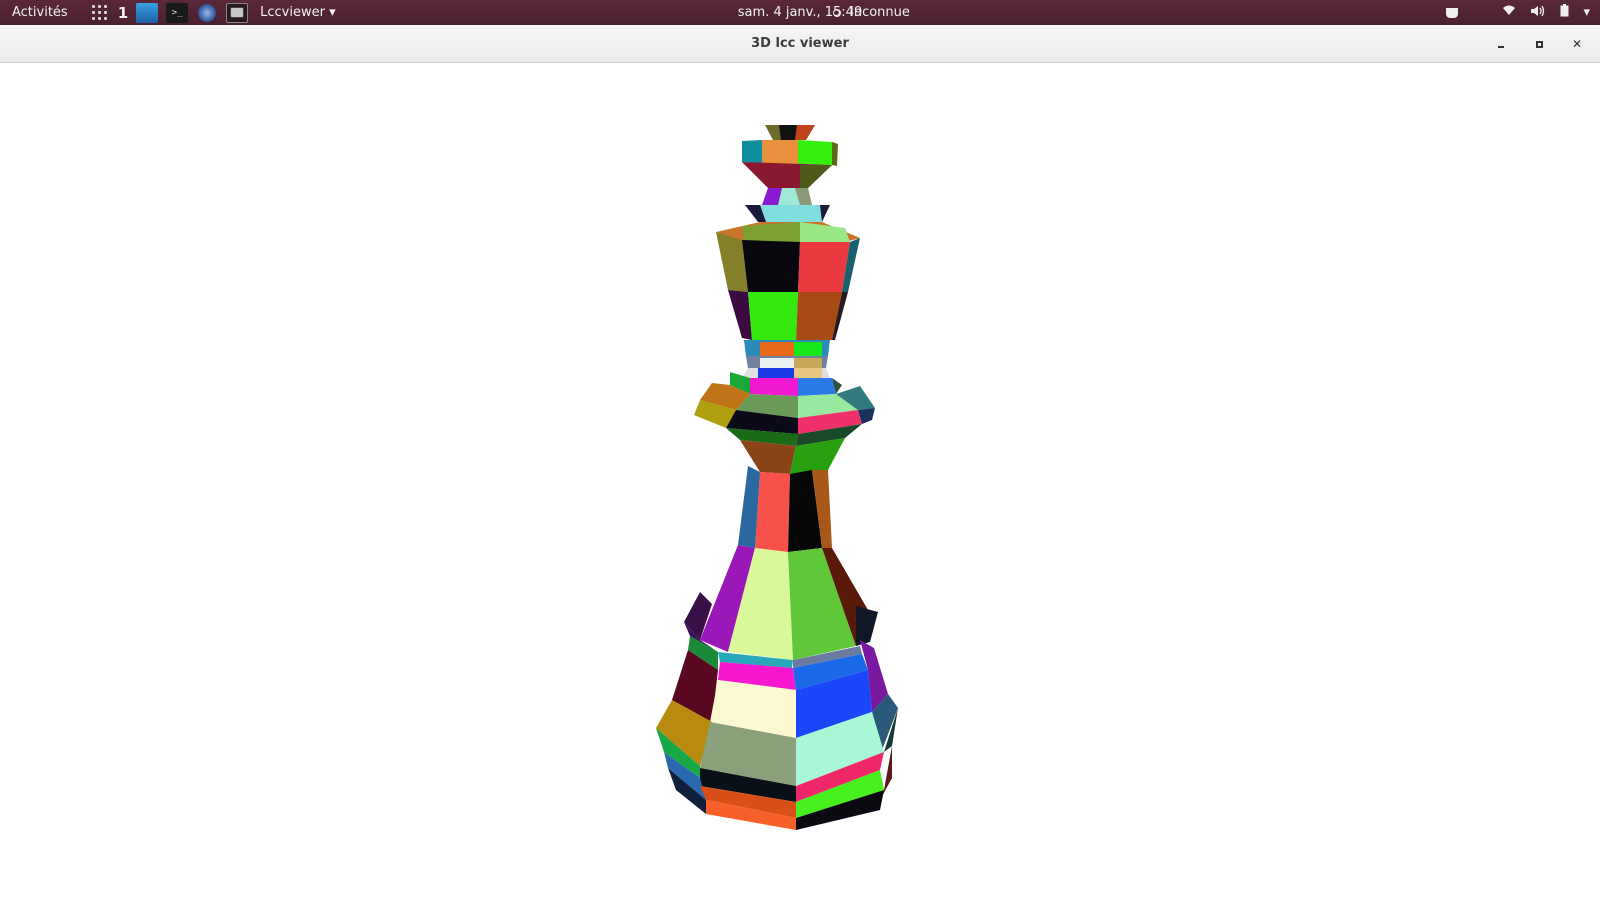 This screenshot has width=1600, height=900. I want to click on weather-label: Inconnue, so click(880, 12).